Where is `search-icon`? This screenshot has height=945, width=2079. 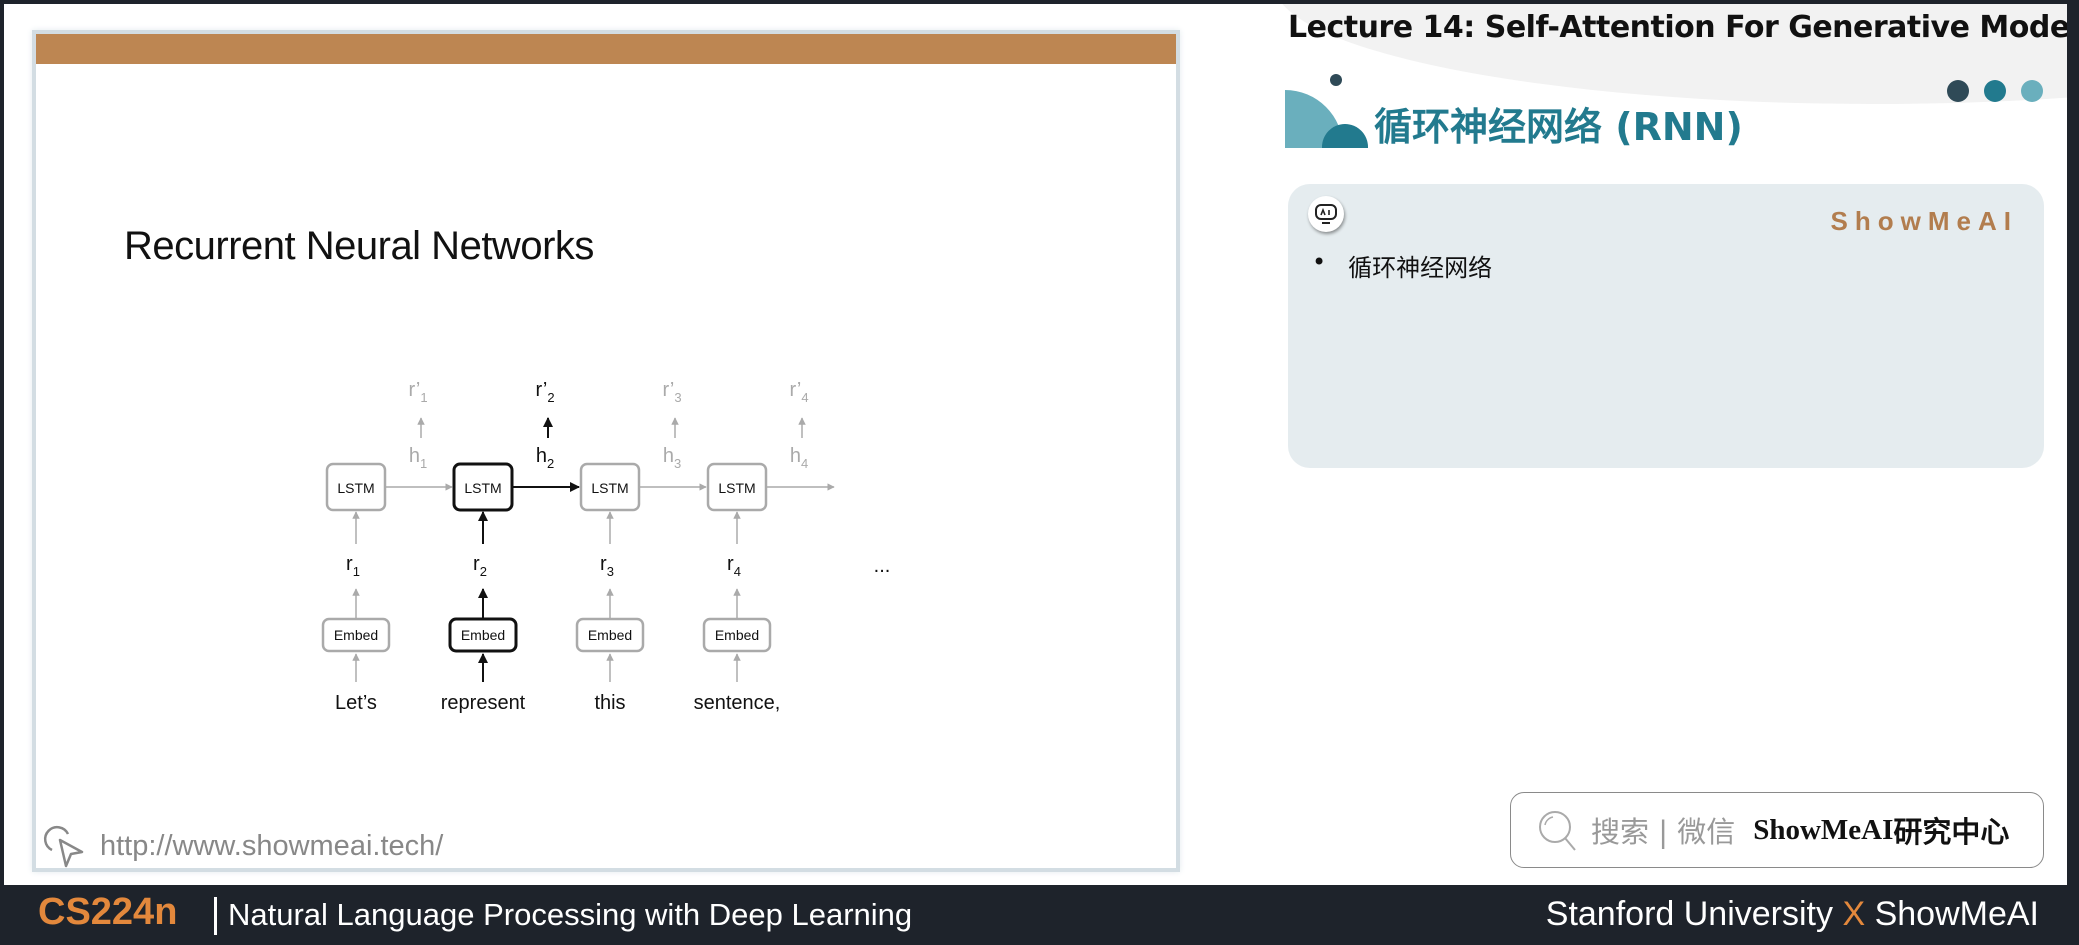 search-icon is located at coordinates (1557, 831).